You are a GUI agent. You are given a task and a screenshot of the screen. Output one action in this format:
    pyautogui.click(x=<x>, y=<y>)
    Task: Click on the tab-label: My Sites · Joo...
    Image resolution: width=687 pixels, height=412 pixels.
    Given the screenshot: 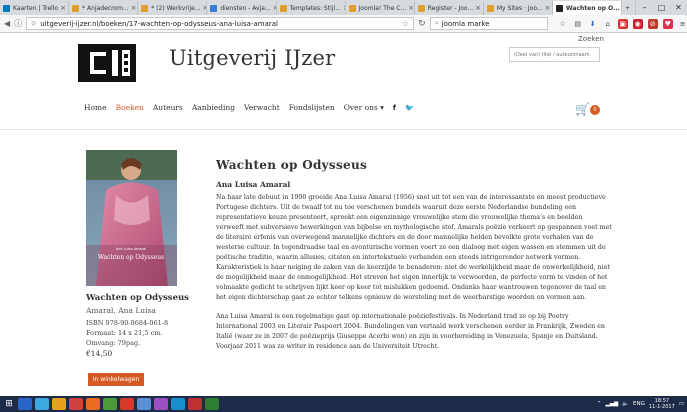 What is the action you would take?
    pyautogui.click(x=519, y=8)
    